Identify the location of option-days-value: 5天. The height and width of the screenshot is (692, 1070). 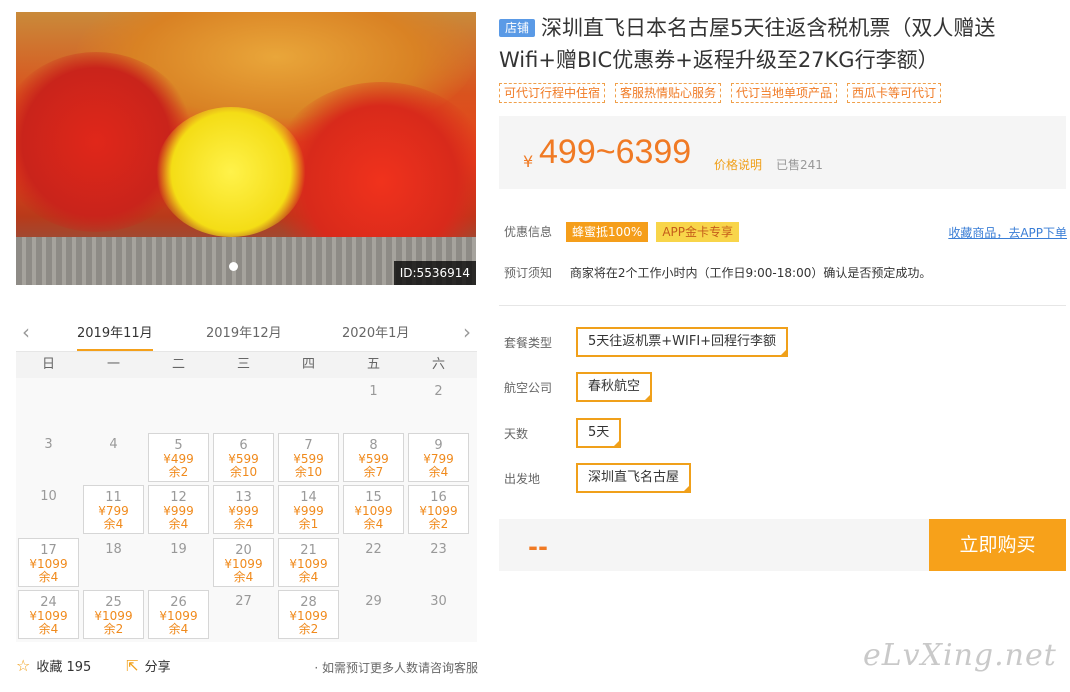
(599, 433).